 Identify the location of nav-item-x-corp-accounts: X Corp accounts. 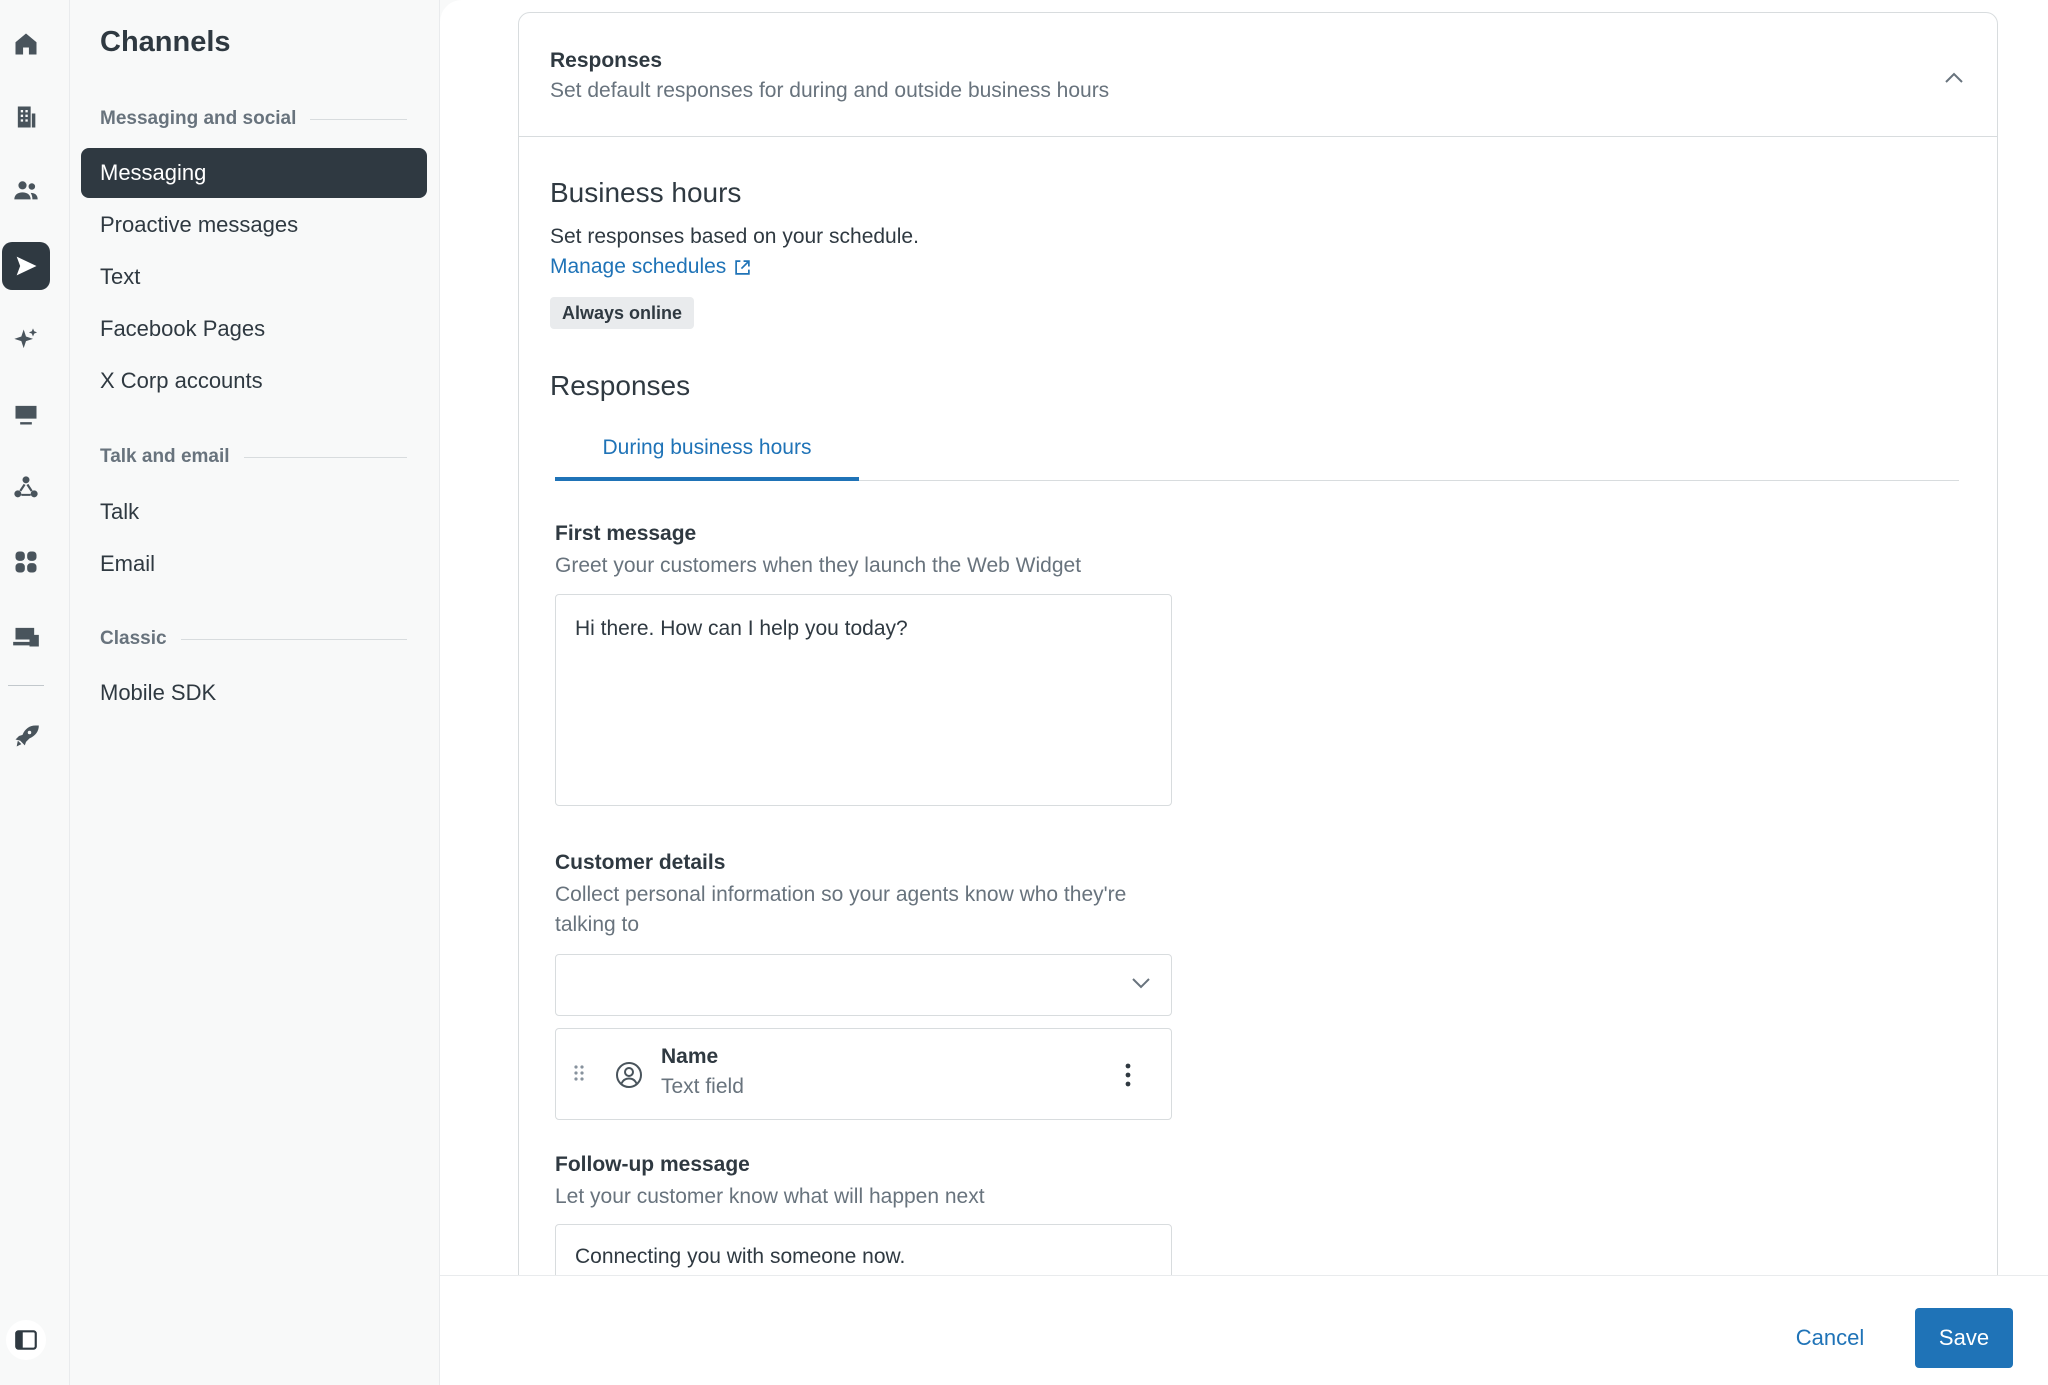
(254, 381).